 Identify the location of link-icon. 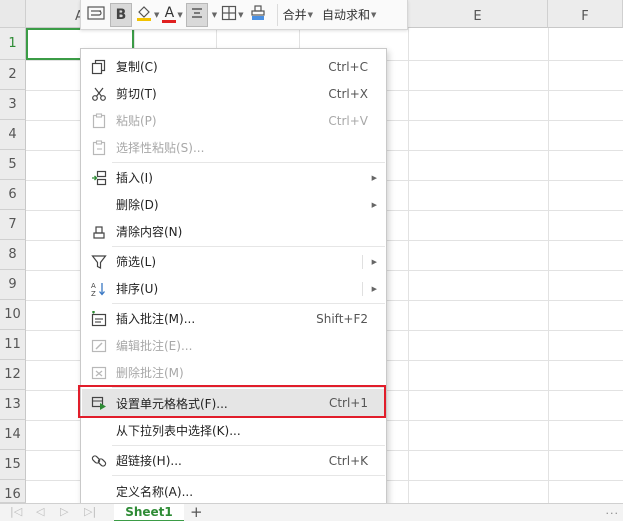
(99, 461).